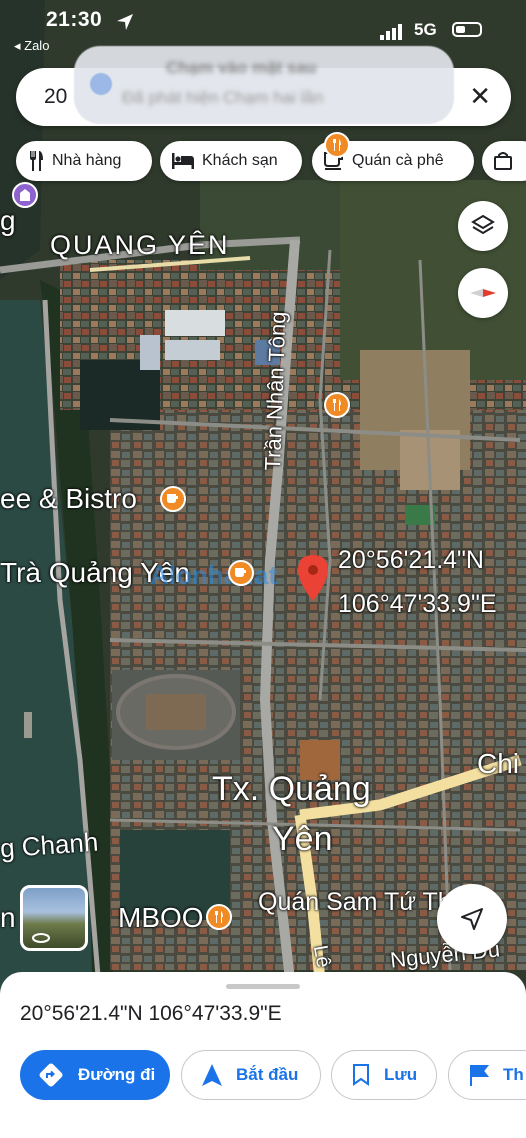 This screenshot has height=1138, width=526. I want to click on street-view-thumbnail, so click(54, 918).